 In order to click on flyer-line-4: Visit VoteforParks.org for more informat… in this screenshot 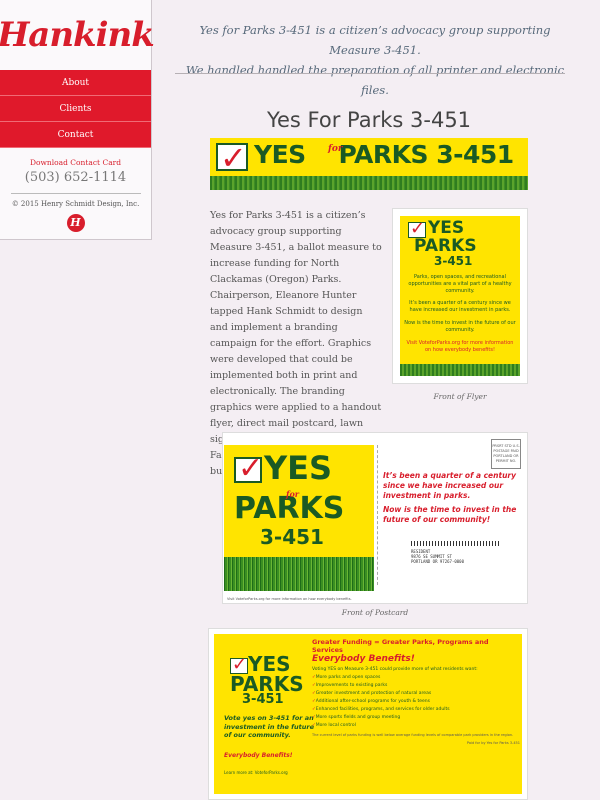, I will do `click(460, 346)`.